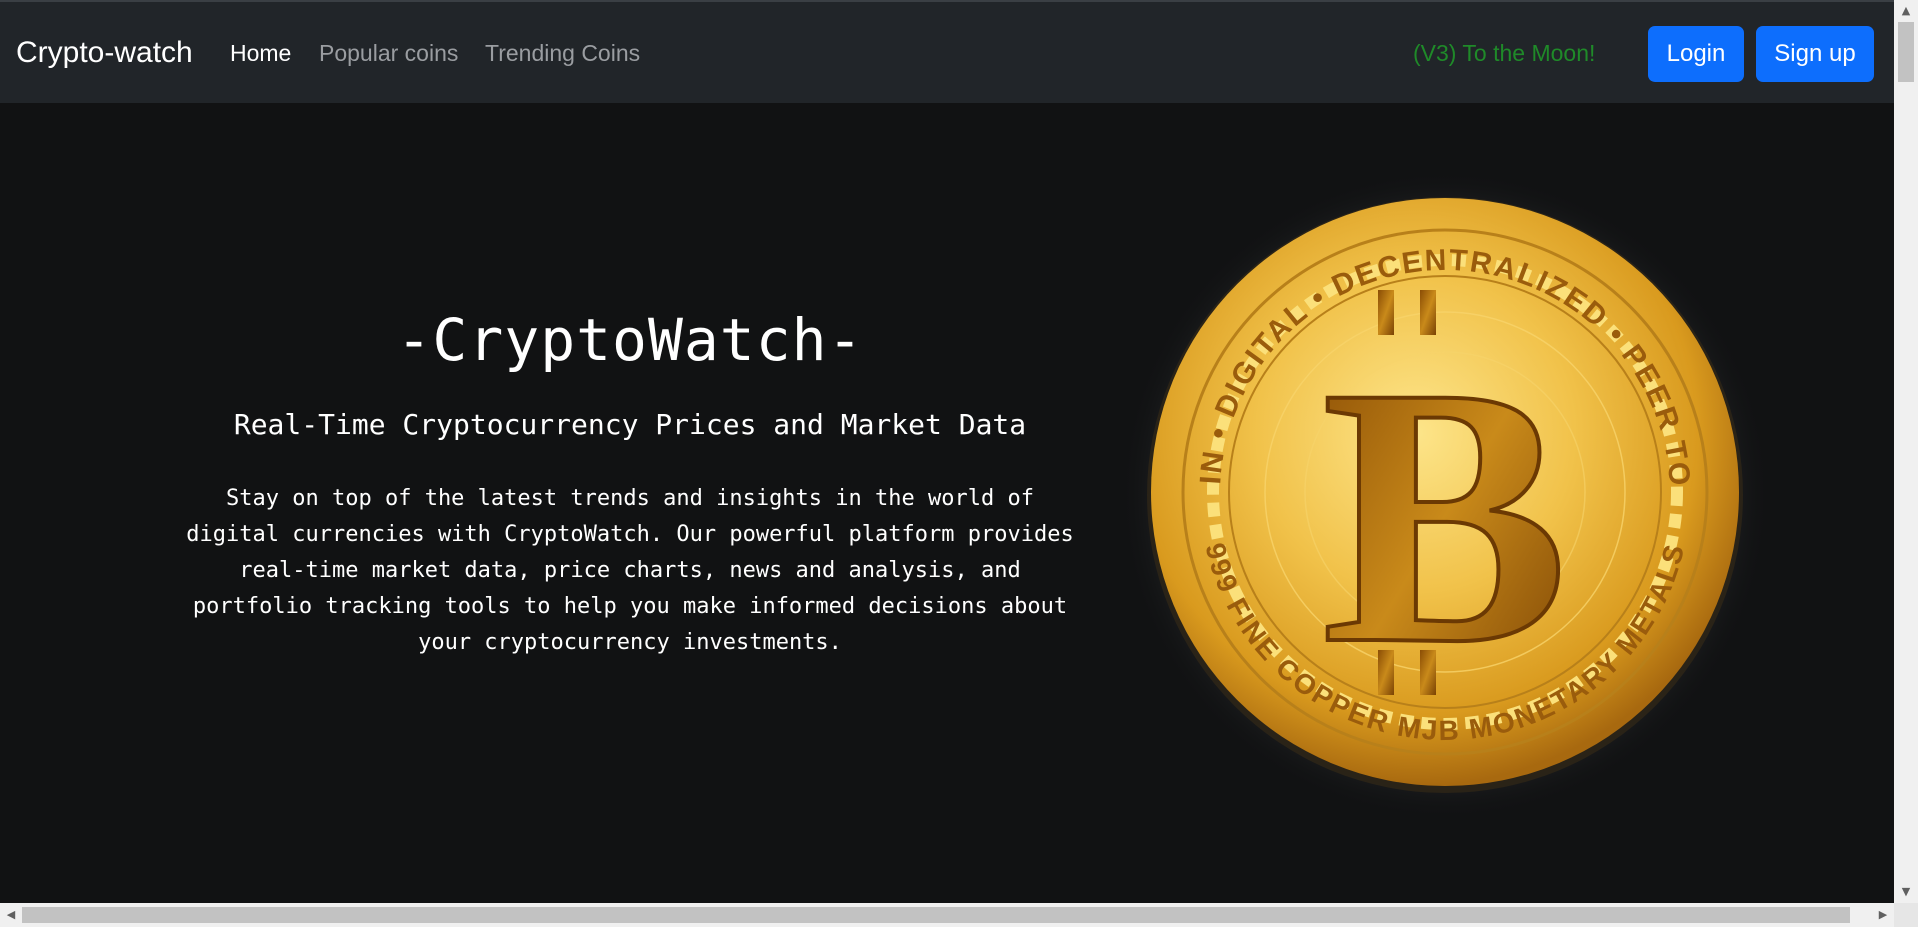 Image resolution: width=1918 pixels, height=927 pixels. Describe the element at coordinates (1815, 54) in the screenshot. I see `signup-button: Sign up` at that location.